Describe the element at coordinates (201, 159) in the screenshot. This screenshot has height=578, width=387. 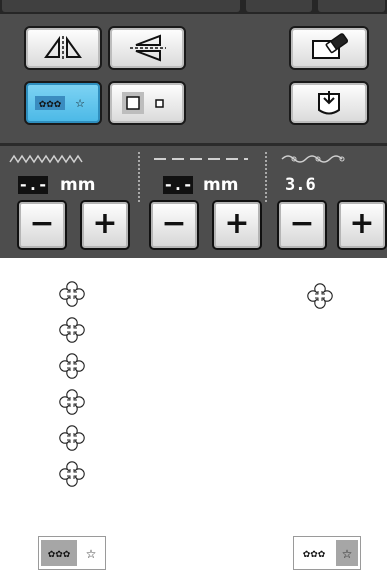
I see `stitch-length-icon` at that location.